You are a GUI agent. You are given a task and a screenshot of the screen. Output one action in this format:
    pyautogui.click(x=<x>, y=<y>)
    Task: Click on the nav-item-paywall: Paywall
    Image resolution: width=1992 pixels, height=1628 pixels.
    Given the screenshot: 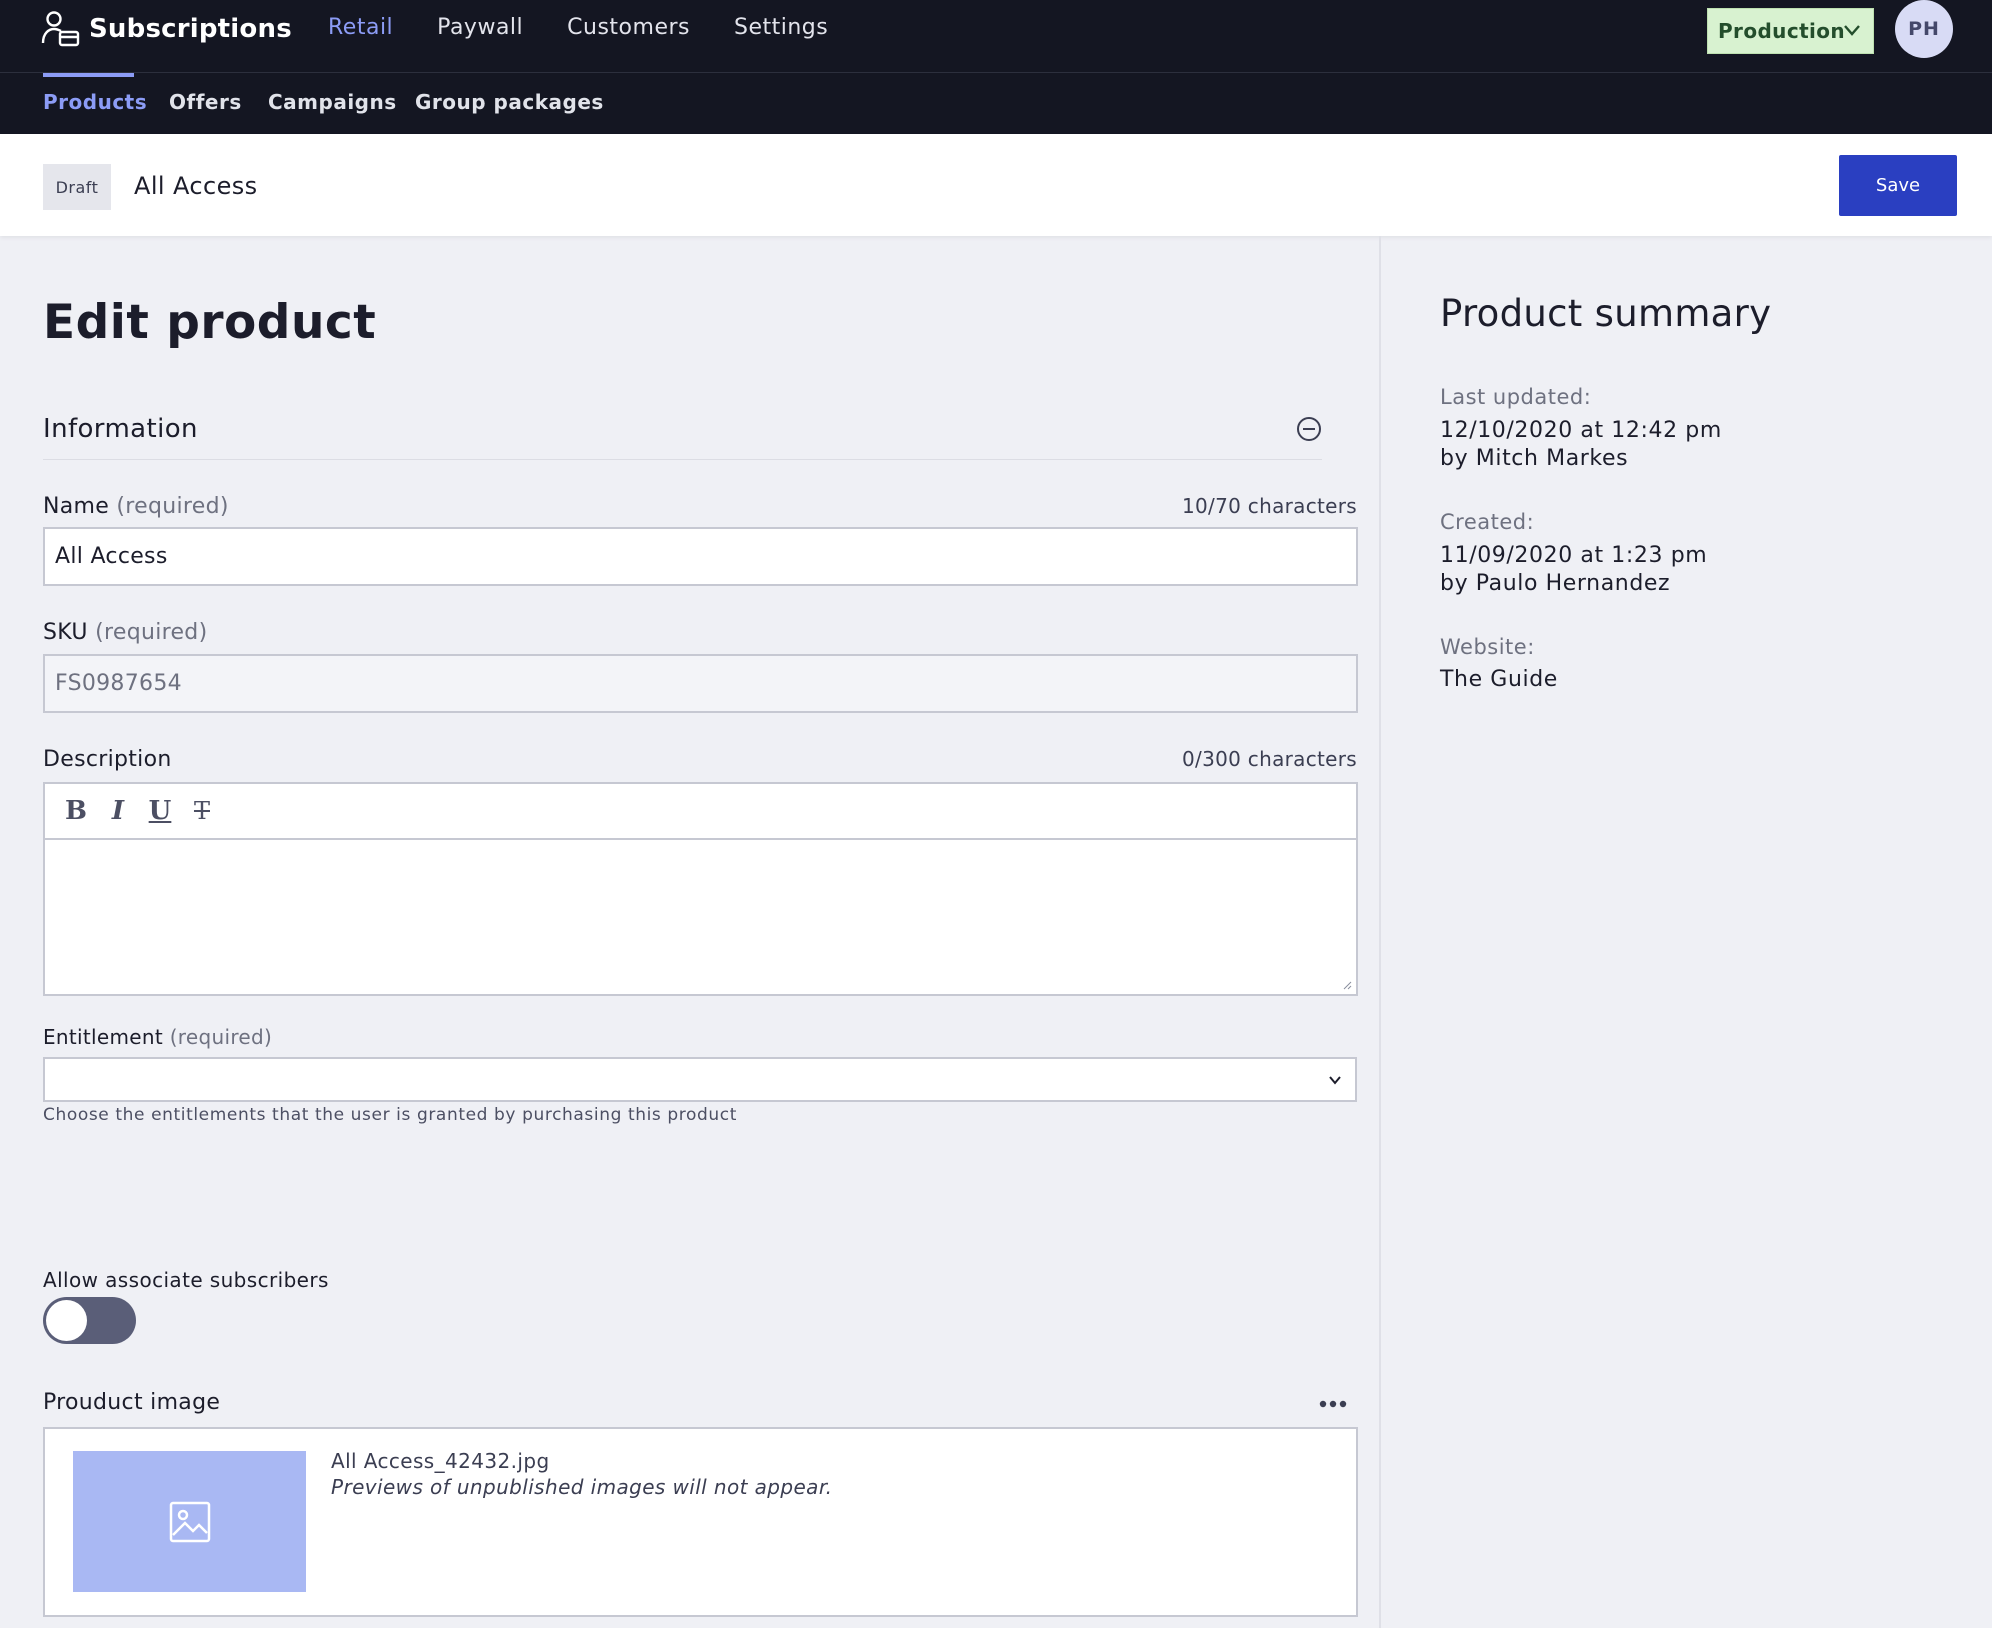 What is the action you would take?
    pyautogui.click(x=480, y=28)
    